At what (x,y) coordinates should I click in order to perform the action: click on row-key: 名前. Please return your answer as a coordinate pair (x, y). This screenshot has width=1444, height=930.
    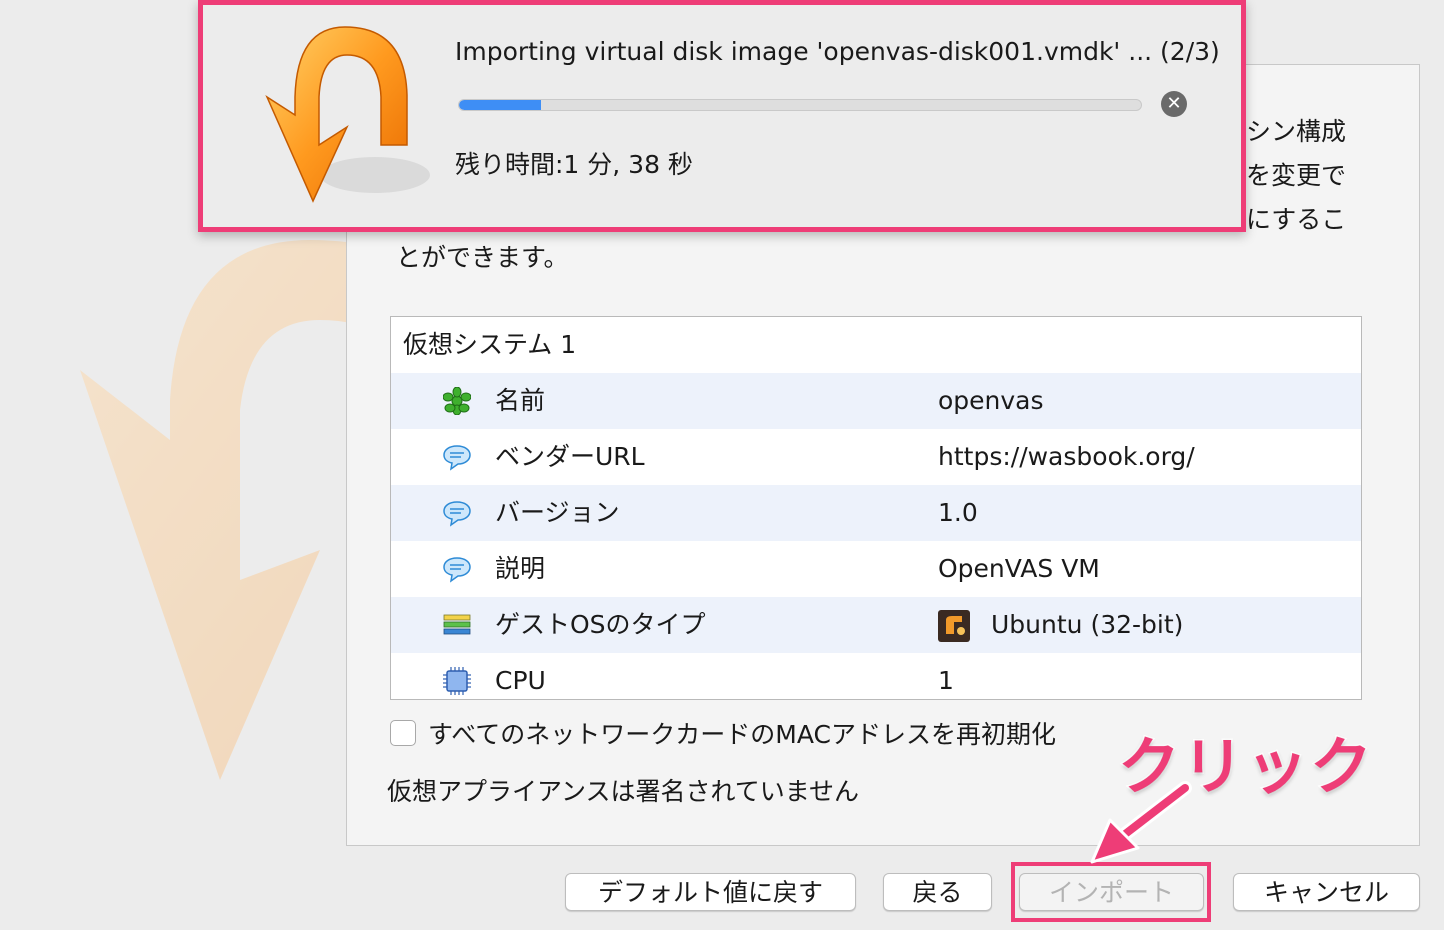
    Looking at the image, I should click on (520, 400).